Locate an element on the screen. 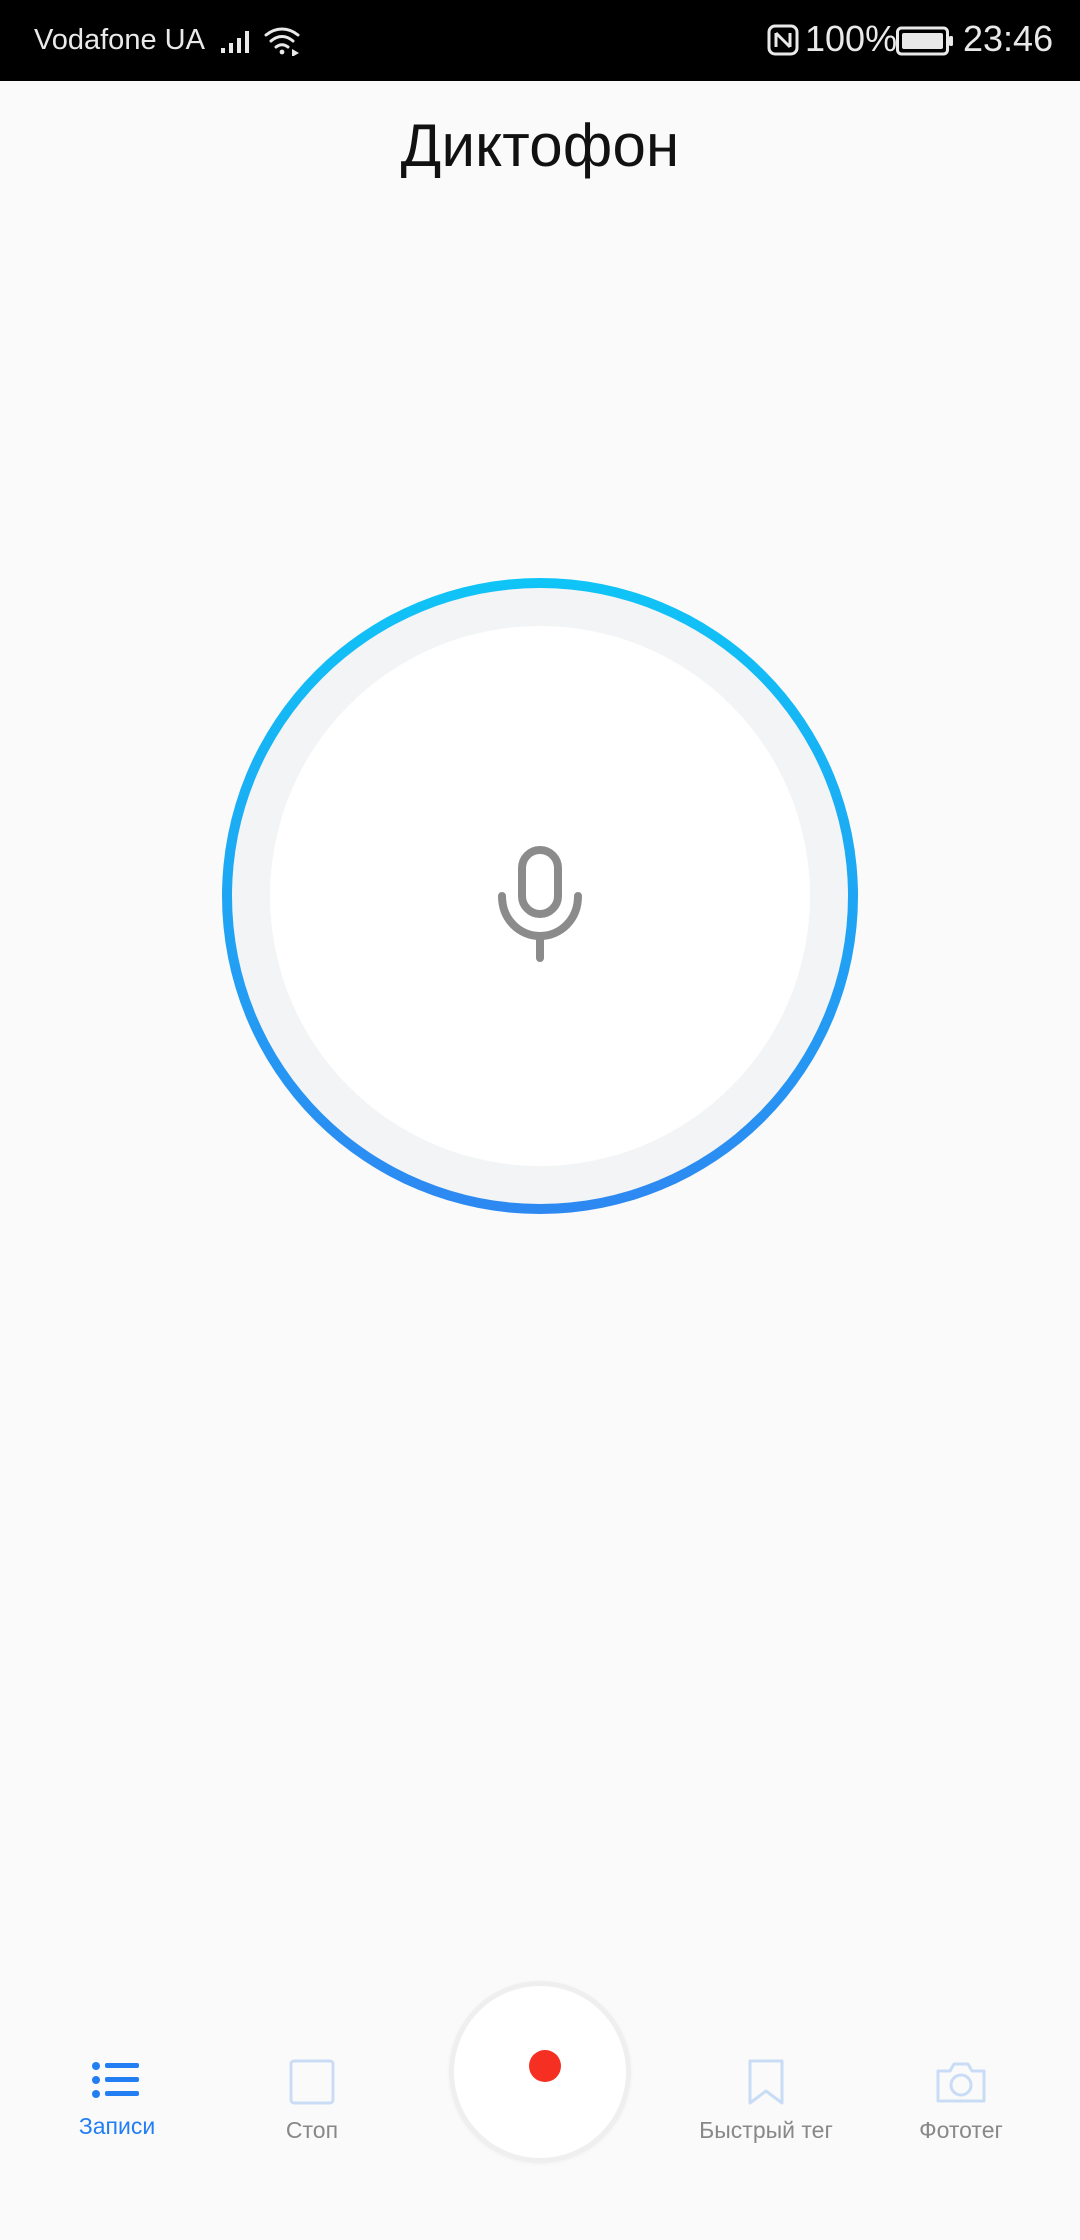 This screenshot has width=1080, height=2240. nav-label-quick-tag: Быстрый тег is located at coordinates (766, 2130).